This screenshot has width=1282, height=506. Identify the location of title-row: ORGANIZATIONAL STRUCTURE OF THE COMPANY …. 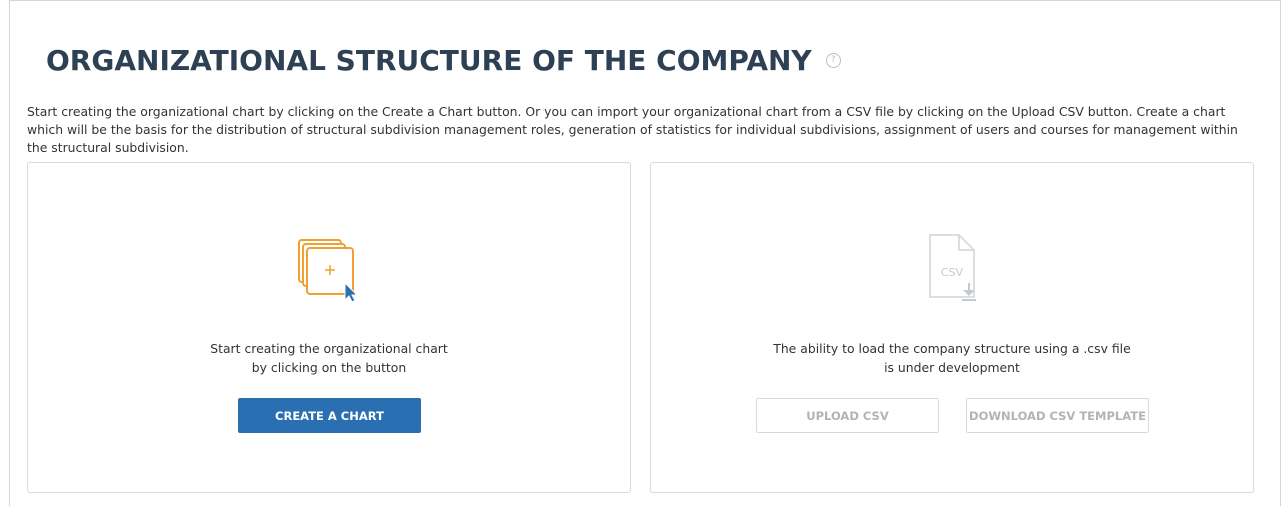
(443, 60).